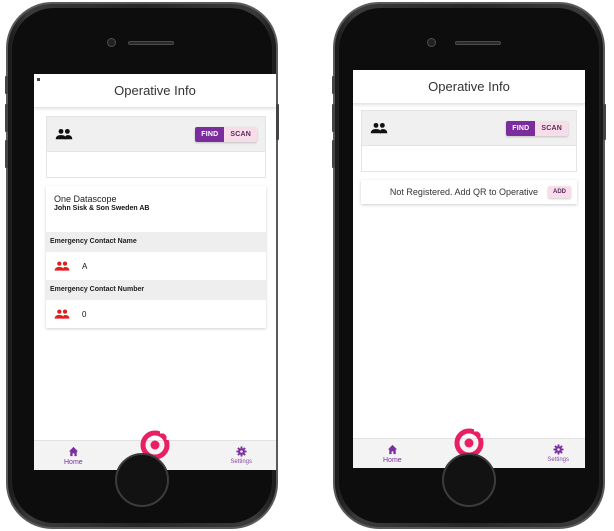 This screenshot has height=531, width=614. Describe the element at coordinates (85, 266) in the screenshot. I see `emergency-name-value: A` at that location.